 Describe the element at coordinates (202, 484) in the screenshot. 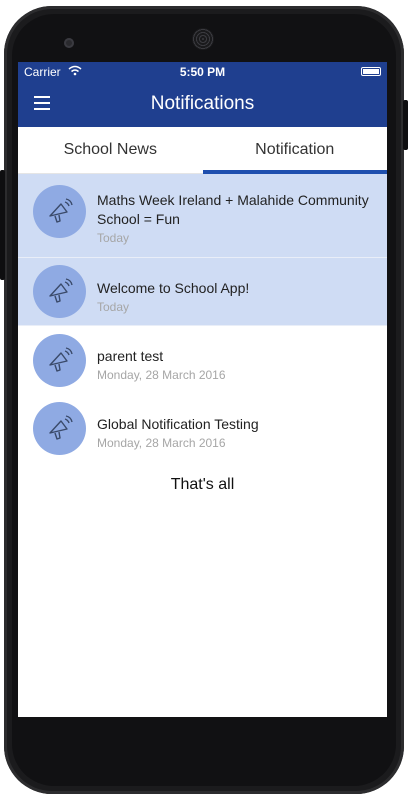

I see `end-of-list-label: That's all` at that location.